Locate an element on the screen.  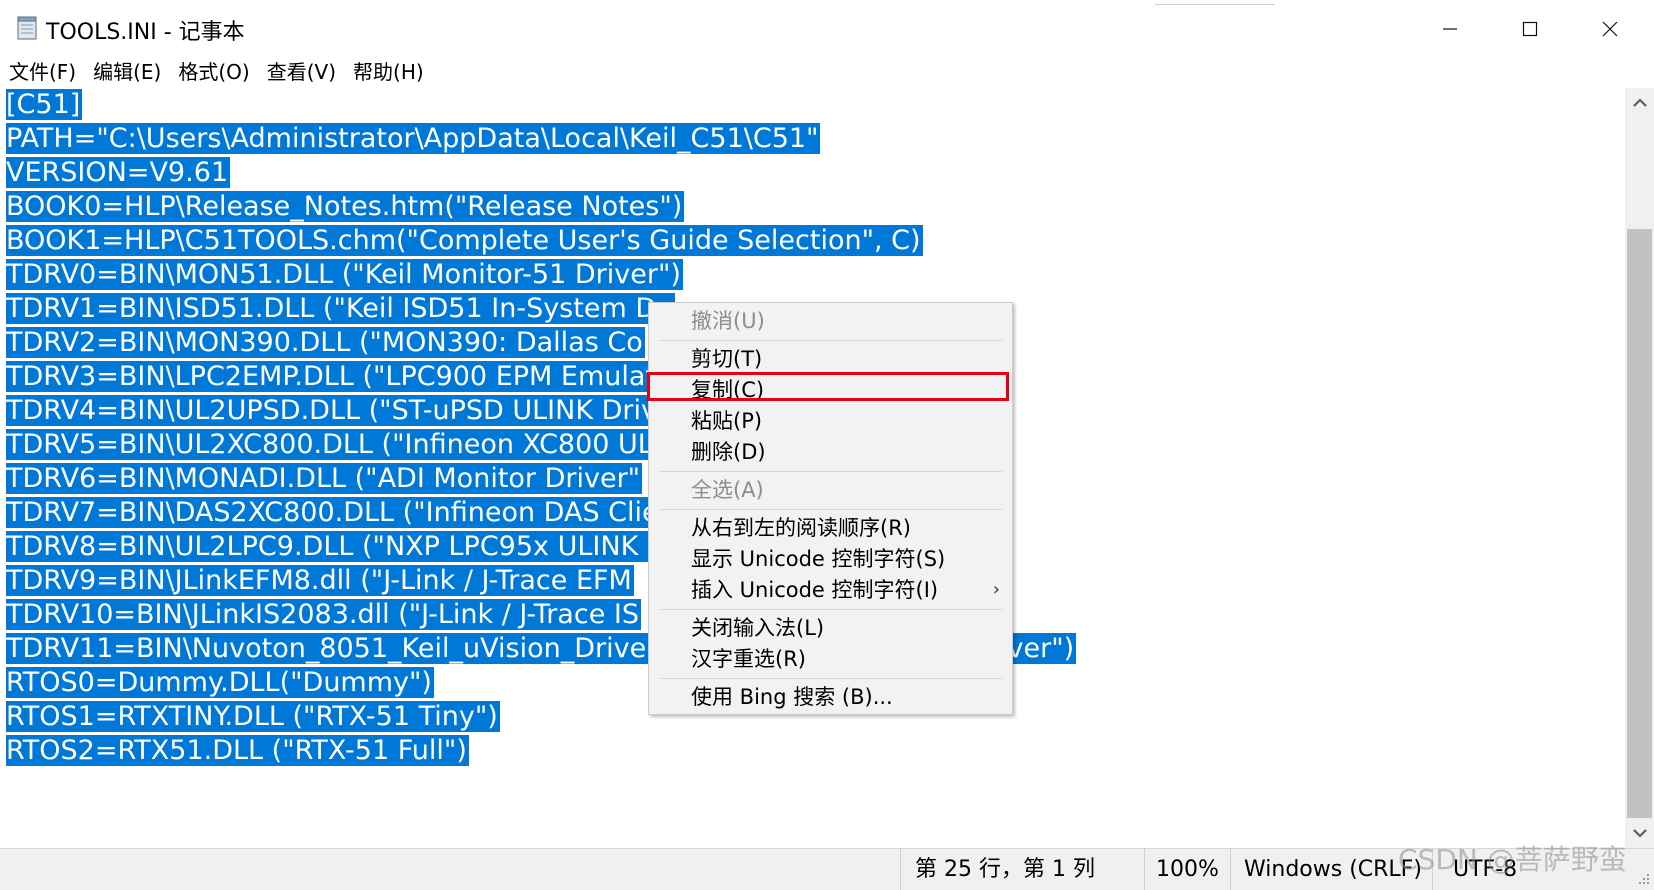
menu-view: 查看(V) is located at coordinates (301, 72).